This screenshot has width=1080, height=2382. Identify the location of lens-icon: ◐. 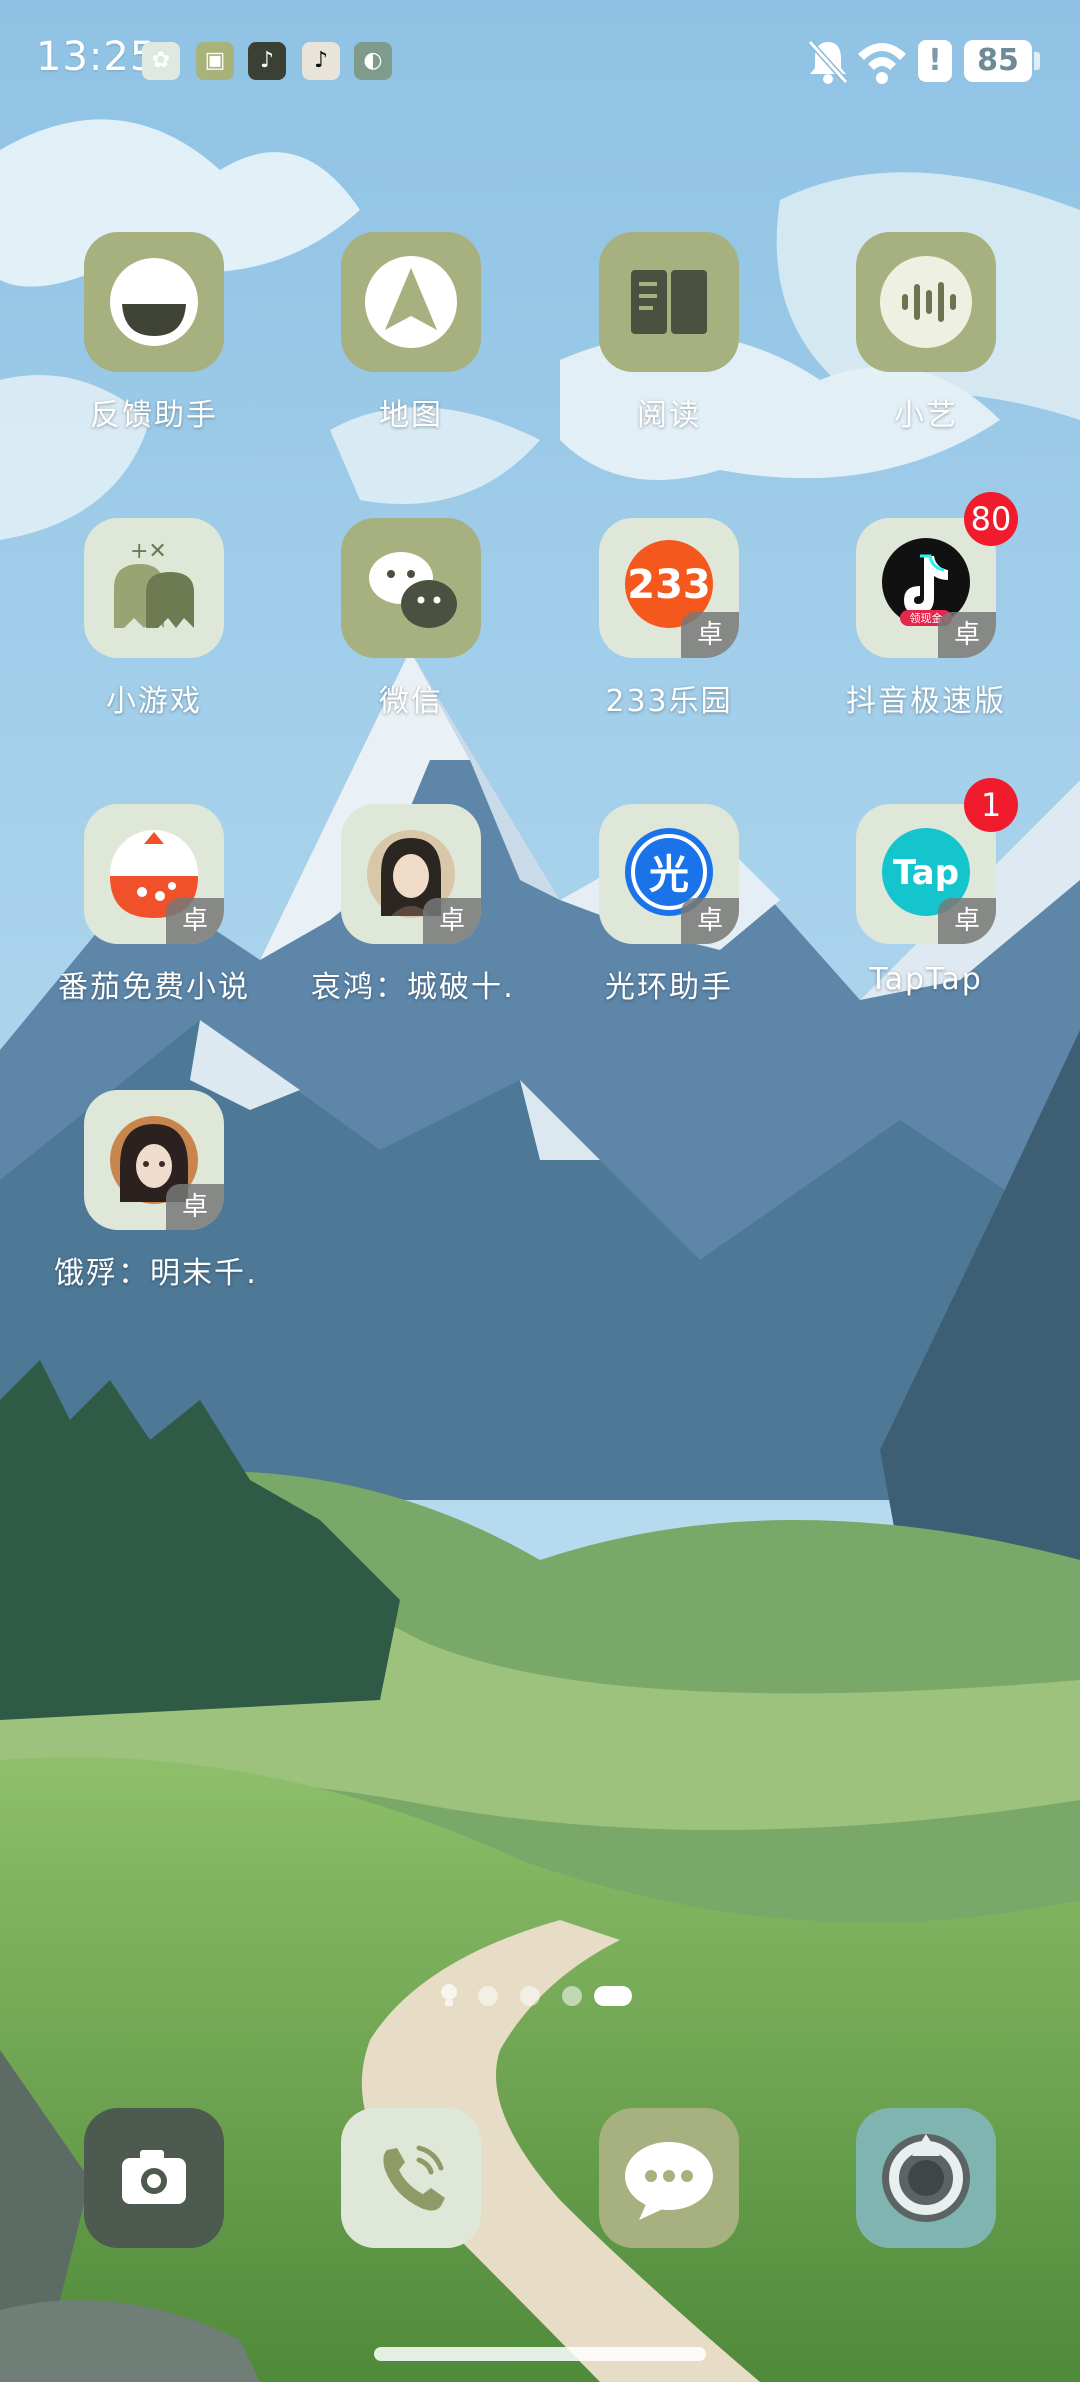
(373, 61).